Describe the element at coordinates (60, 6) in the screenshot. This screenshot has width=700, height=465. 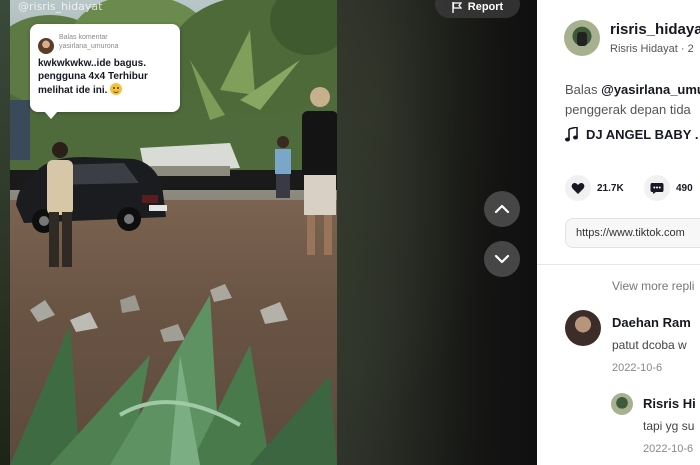
I see `video-watermark: @risris_hidayat` at that location.